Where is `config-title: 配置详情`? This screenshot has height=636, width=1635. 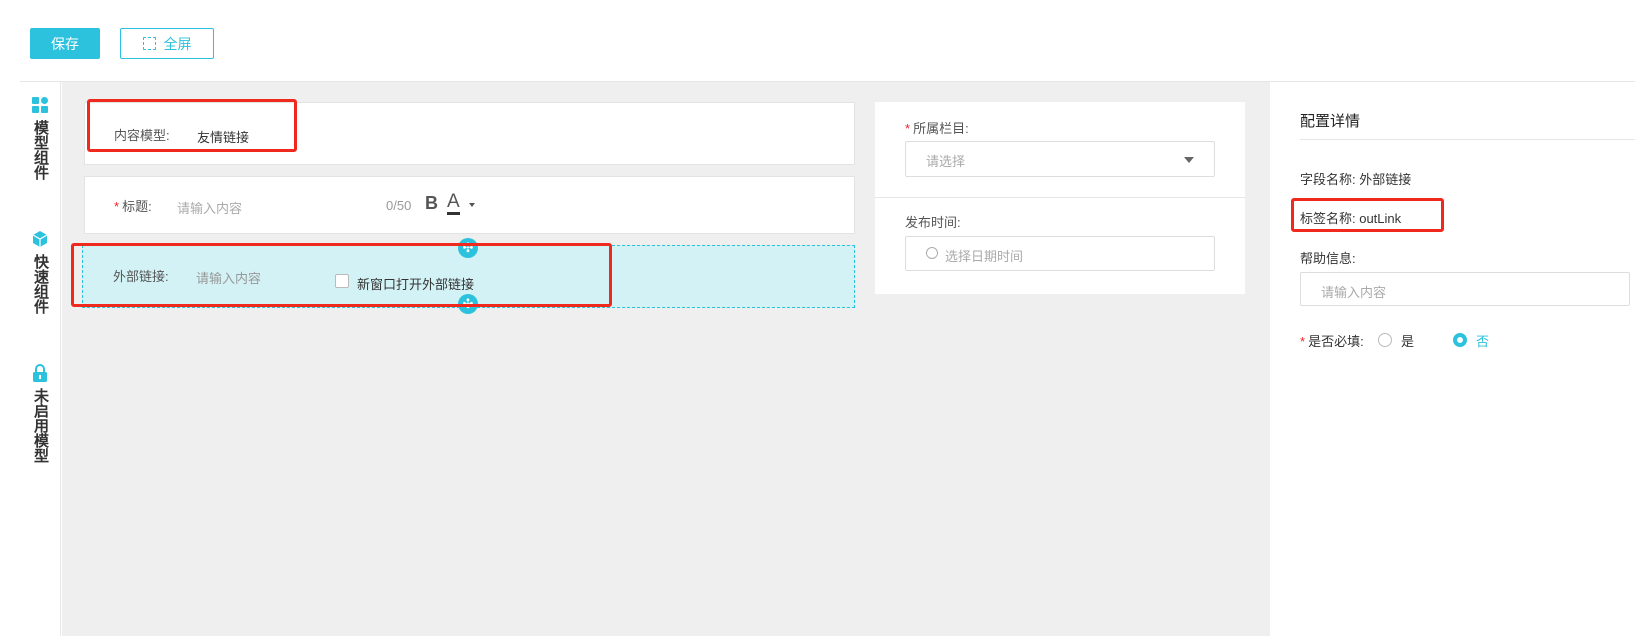 config-title: 配置详情 is located at coordinates (1330, 121).